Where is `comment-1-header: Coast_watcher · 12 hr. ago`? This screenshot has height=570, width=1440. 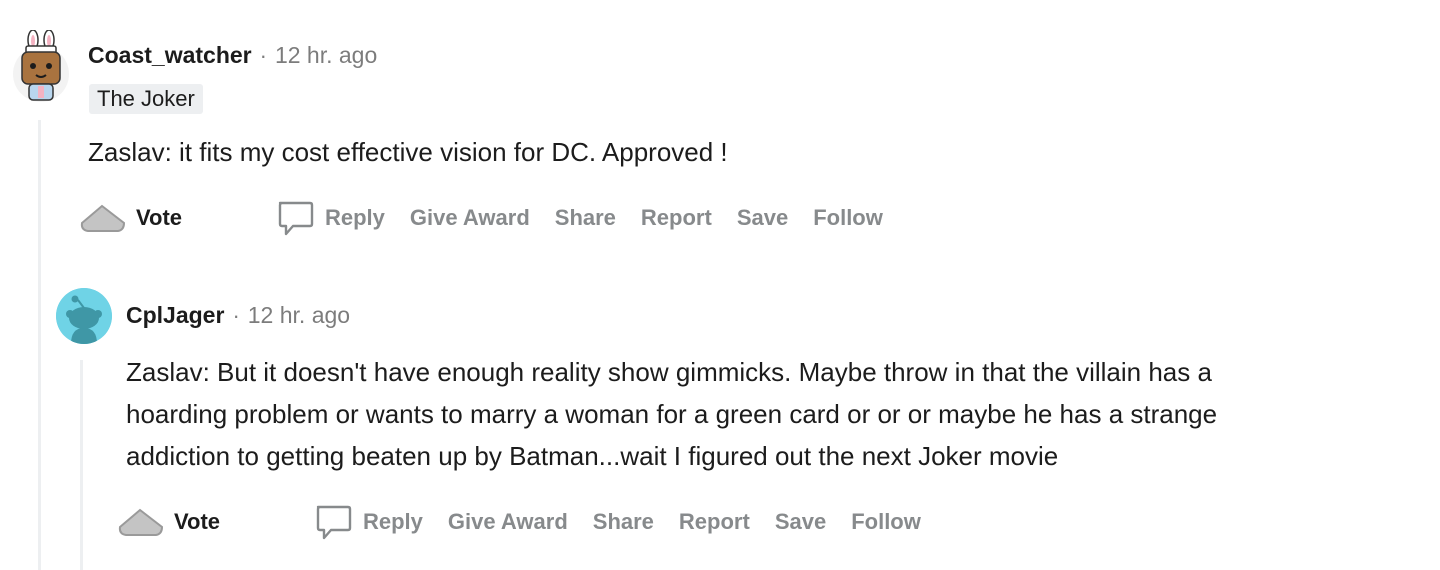 comment-1-header: Coast_watcher · 12 hr. ago is located at coordinates (232, 55).